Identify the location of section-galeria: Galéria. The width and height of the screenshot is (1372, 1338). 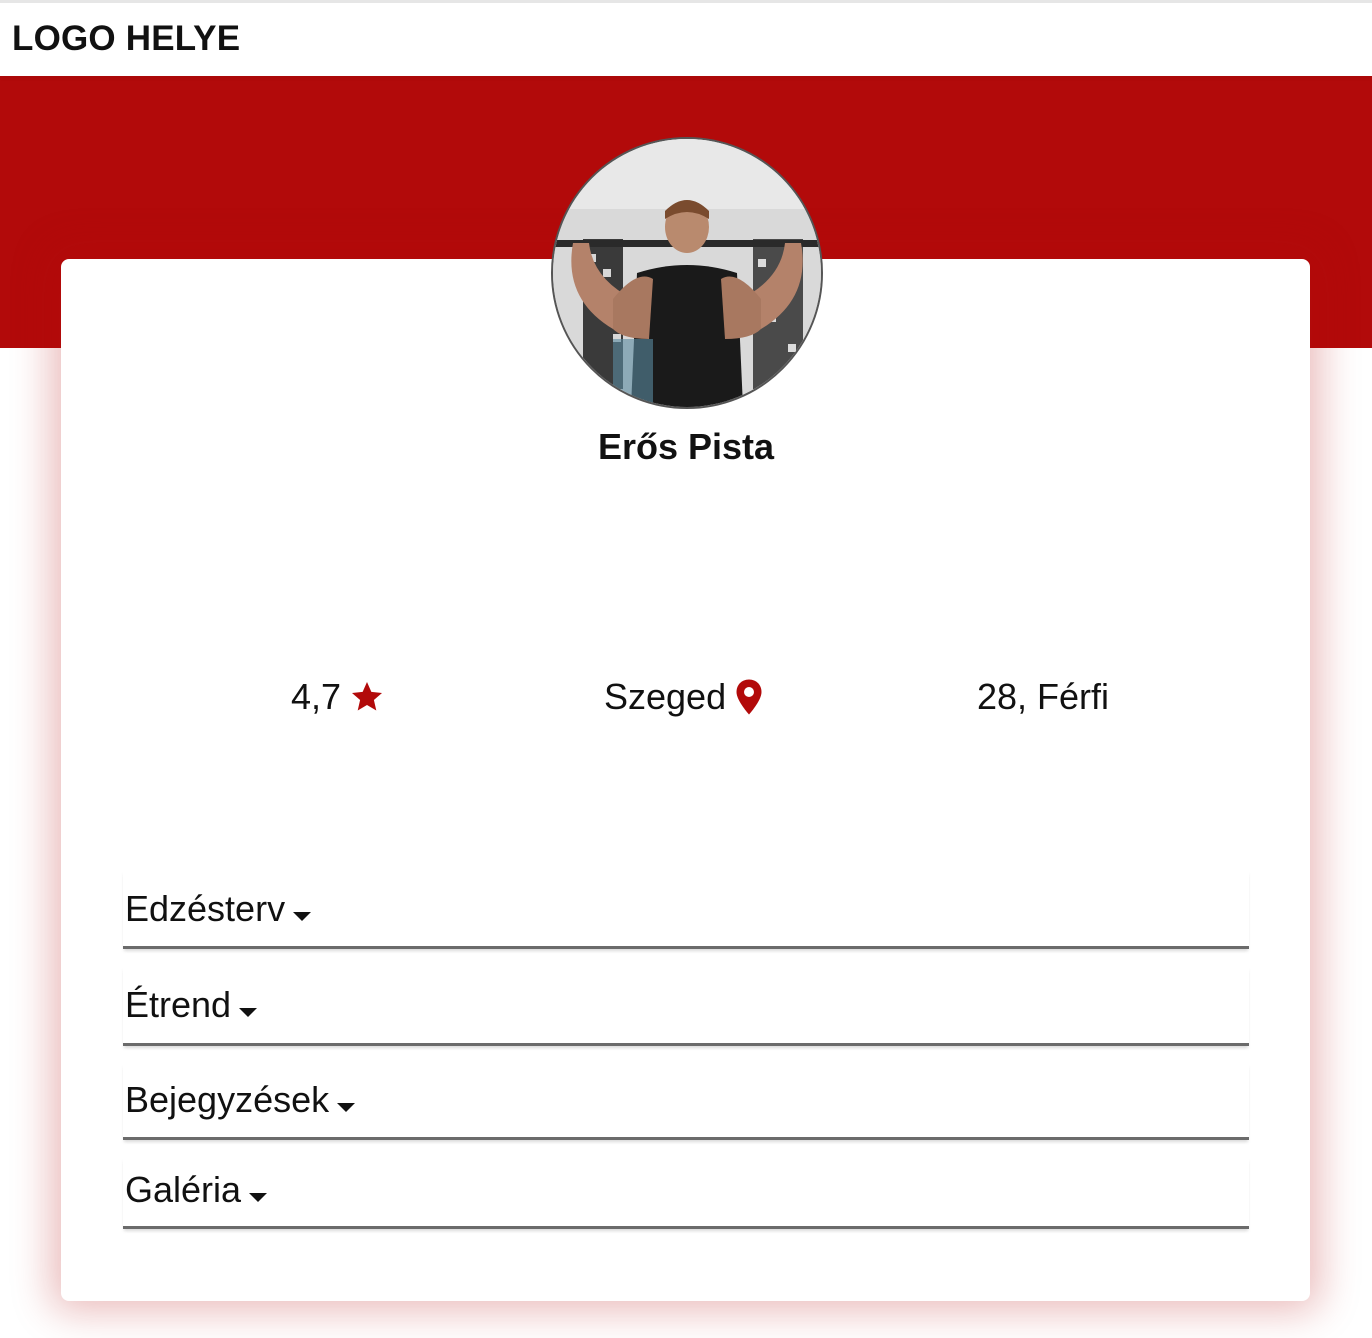
(686, 1193).